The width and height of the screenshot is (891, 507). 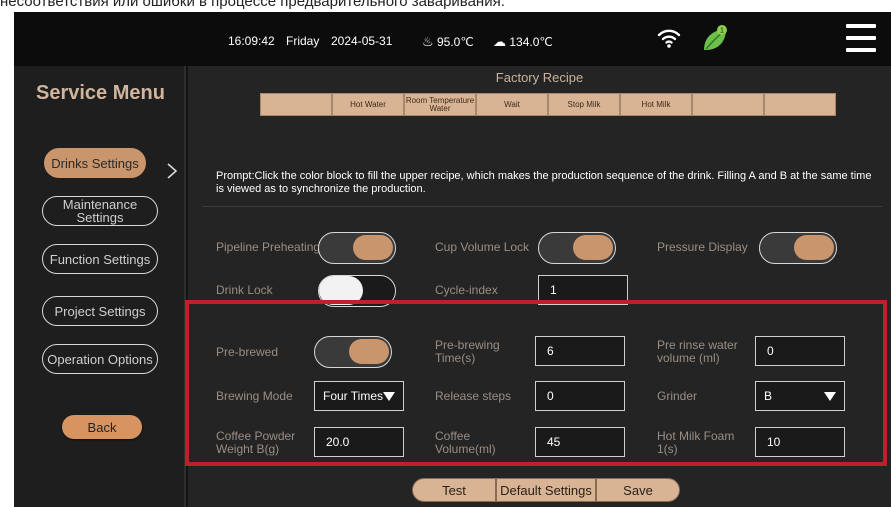 What do you see at coordinates (254, 396) in the screenshot?
I see `brewing-mode-label: Brewing Mode` at bounding box center [254, 396].